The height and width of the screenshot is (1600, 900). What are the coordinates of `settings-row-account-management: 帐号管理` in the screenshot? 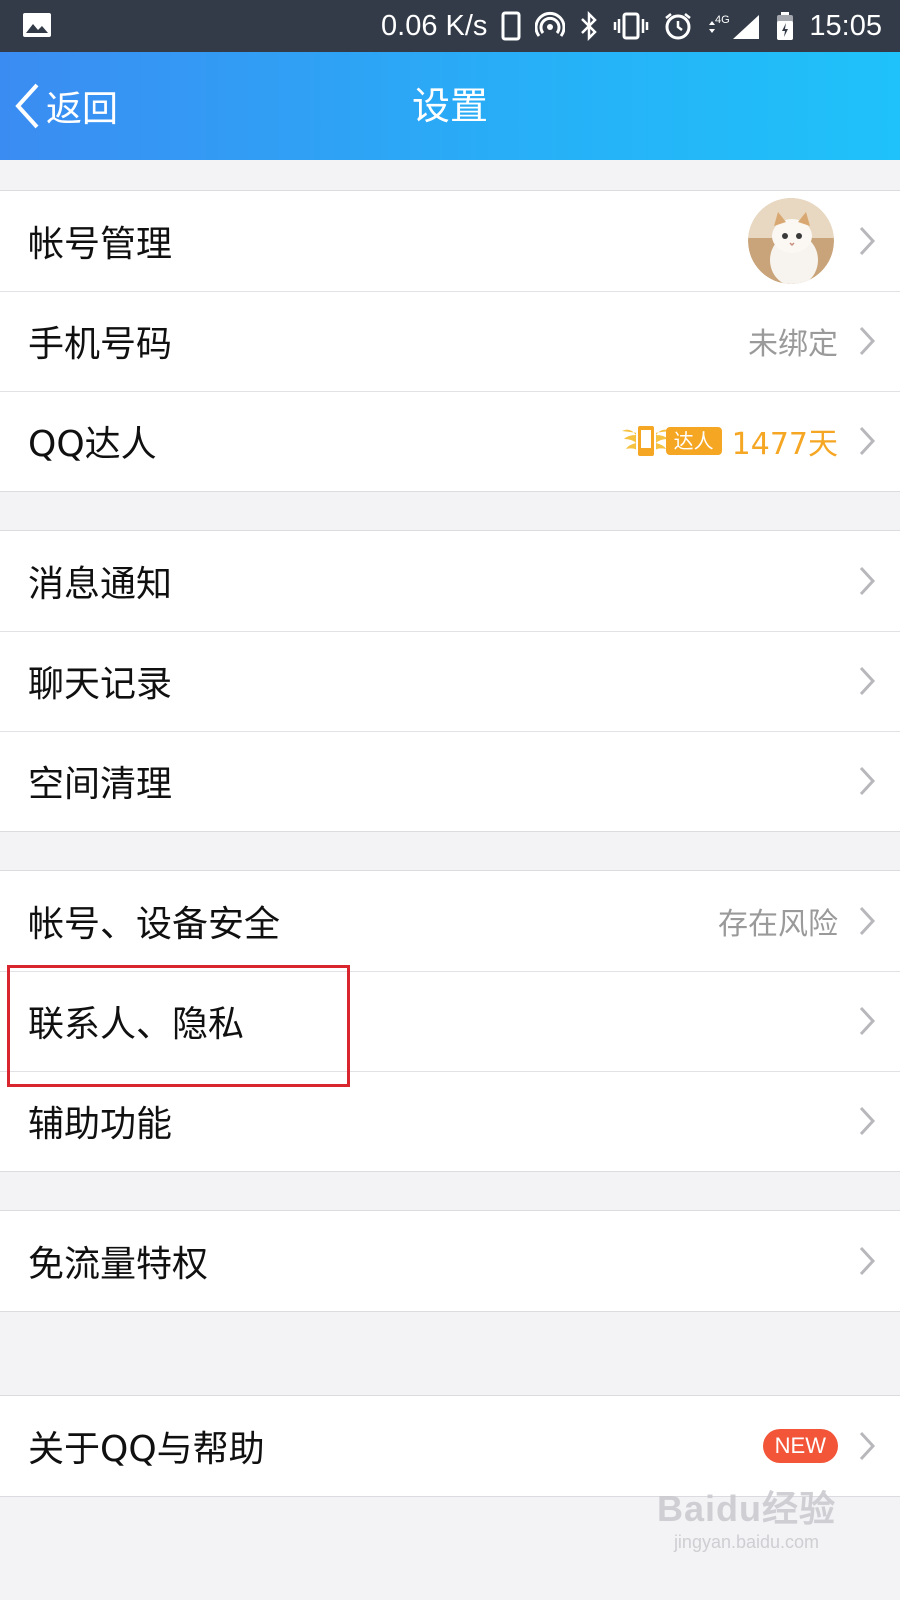 It's located at (450, 241).